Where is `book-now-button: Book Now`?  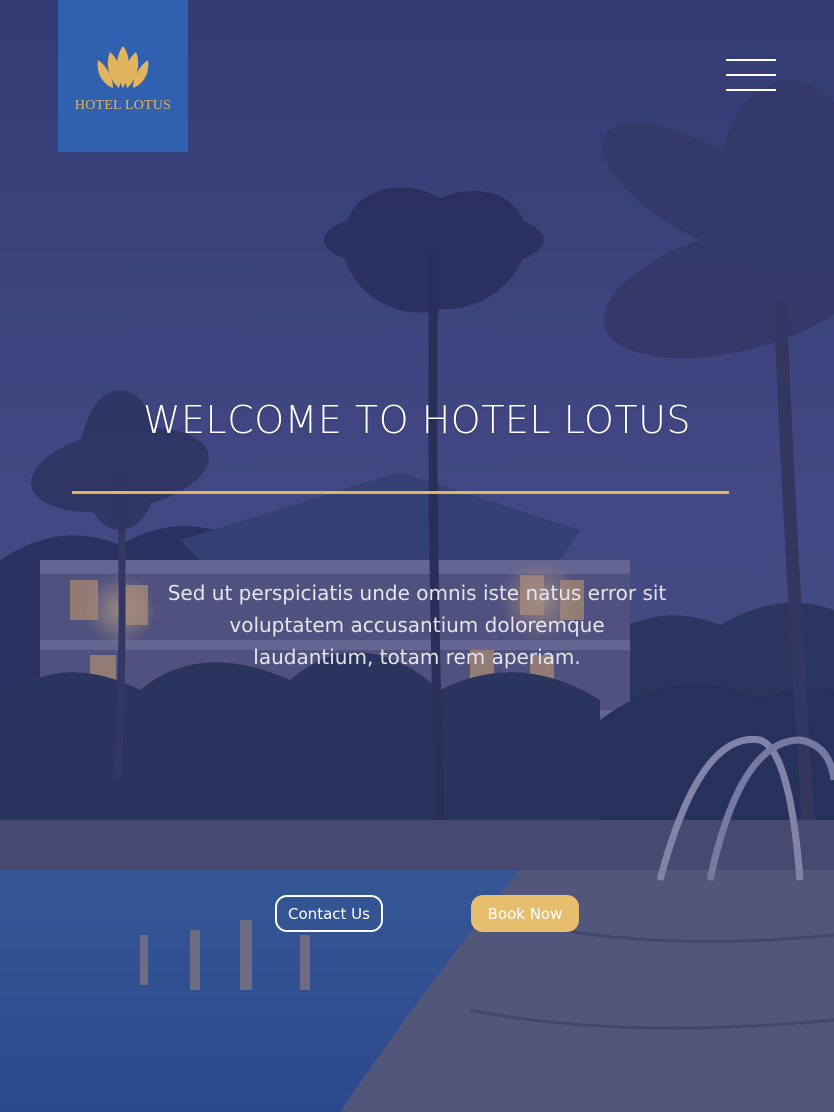
book-now-button: Book Now is located at coordinates (525, 913).